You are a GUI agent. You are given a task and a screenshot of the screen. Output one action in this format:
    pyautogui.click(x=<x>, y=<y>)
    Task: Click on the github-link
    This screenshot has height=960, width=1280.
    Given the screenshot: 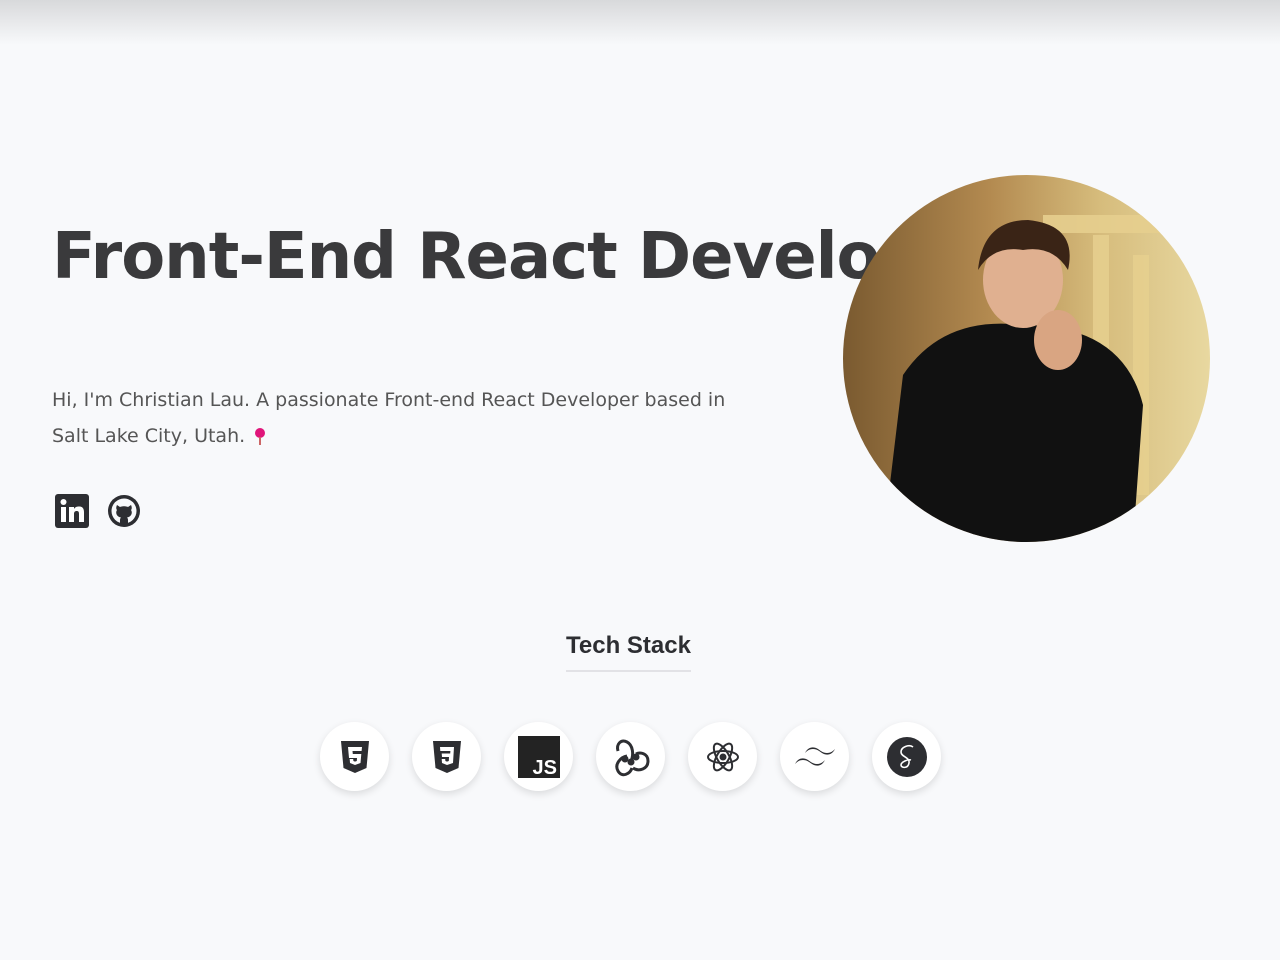 What is the action you would take?
    pyautogui.click(x=124, y=511)
    